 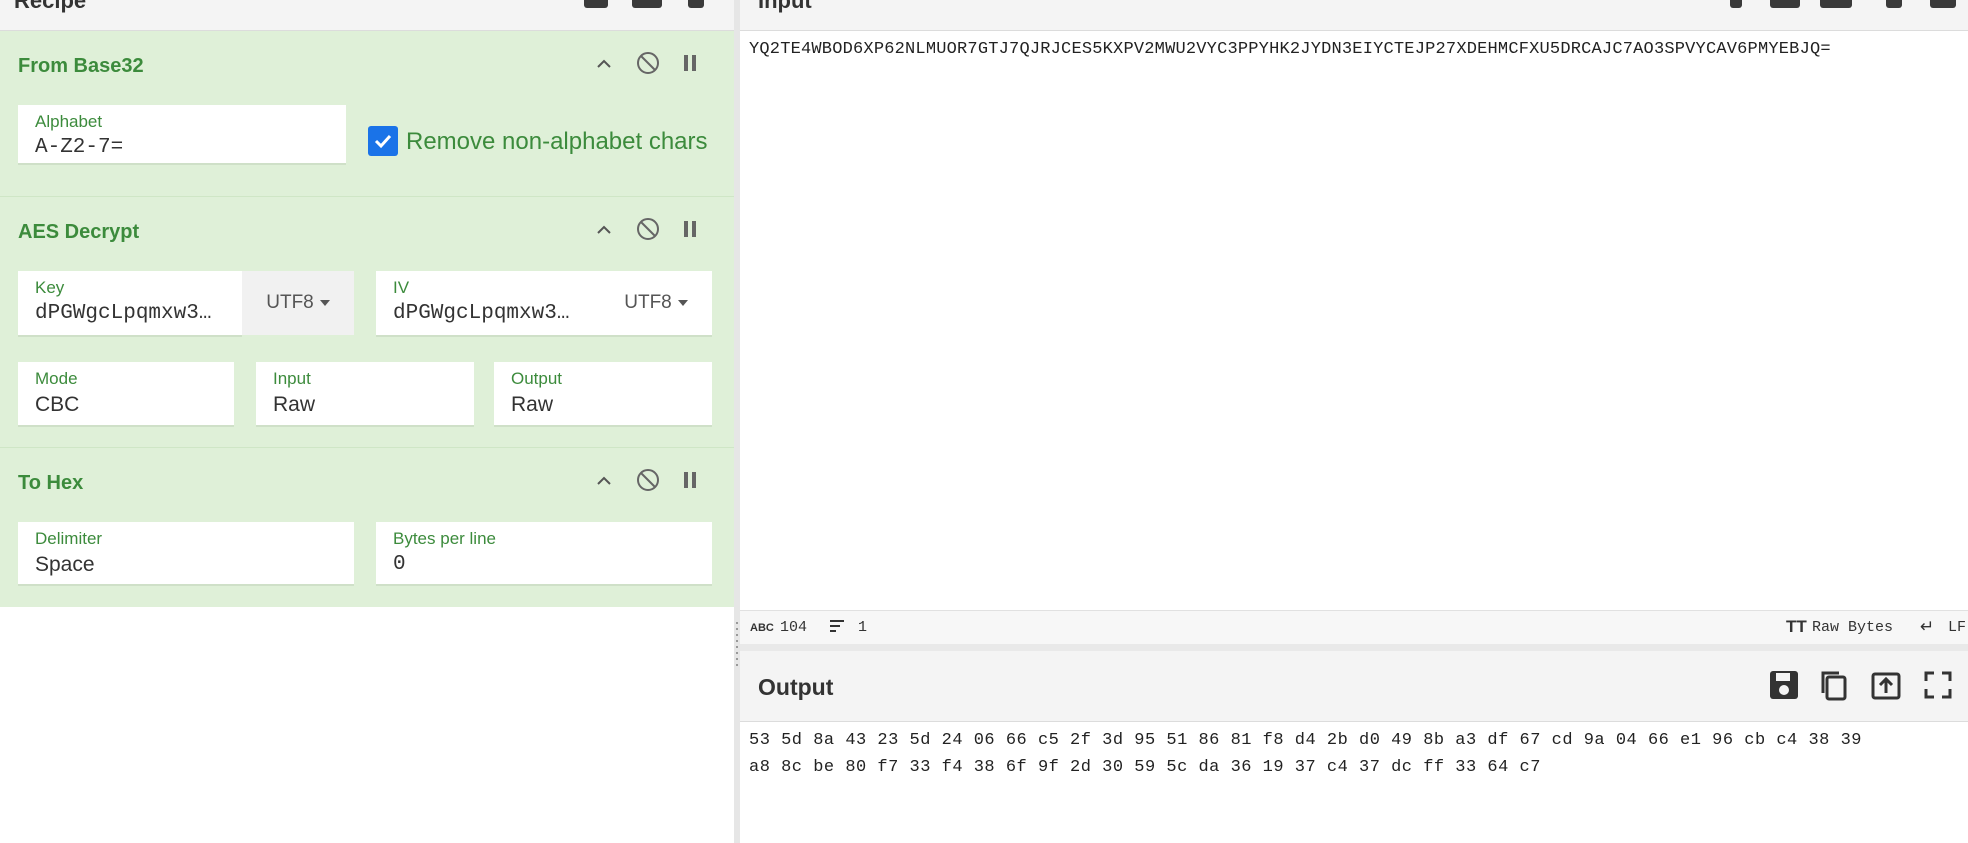 I want to click on input-title: Input, so click(x=785, y=6).